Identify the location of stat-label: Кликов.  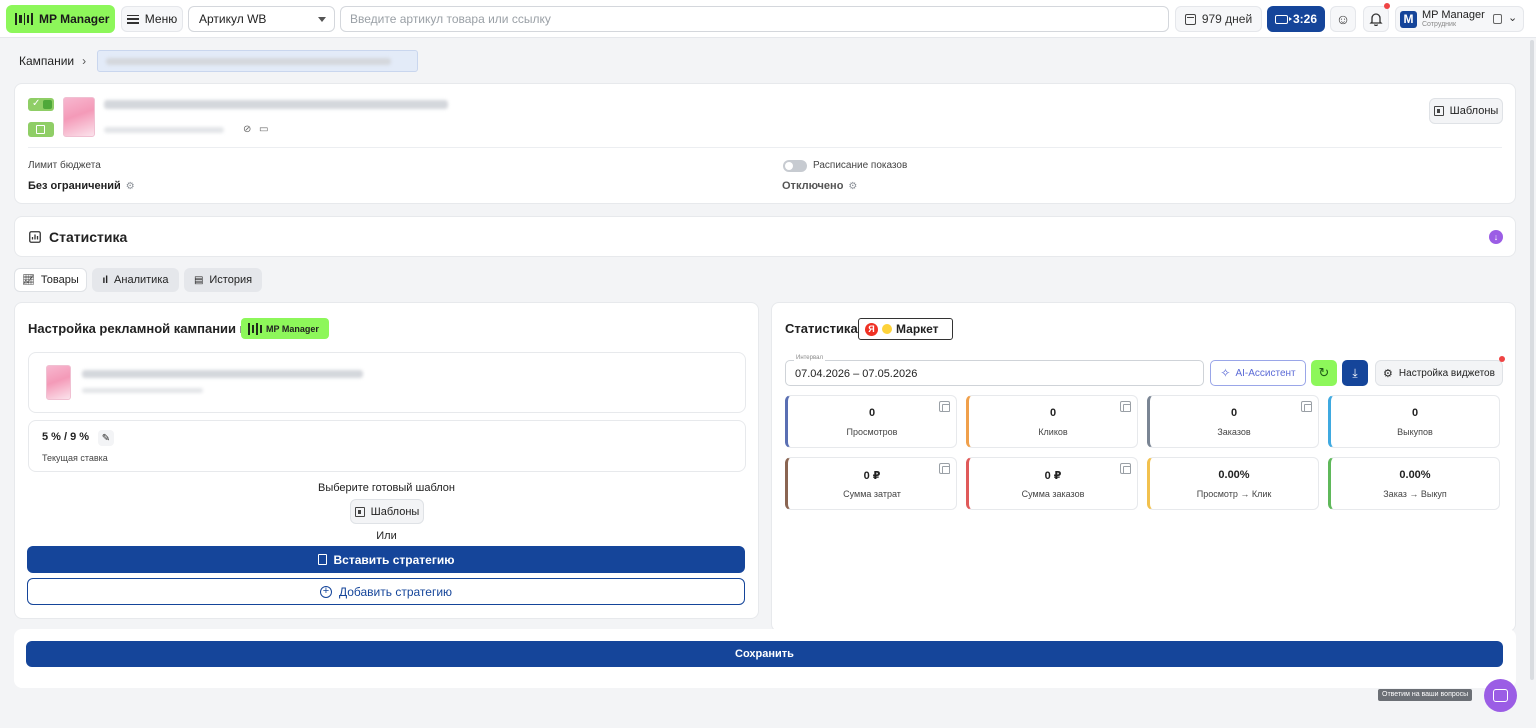
(1053, 432).